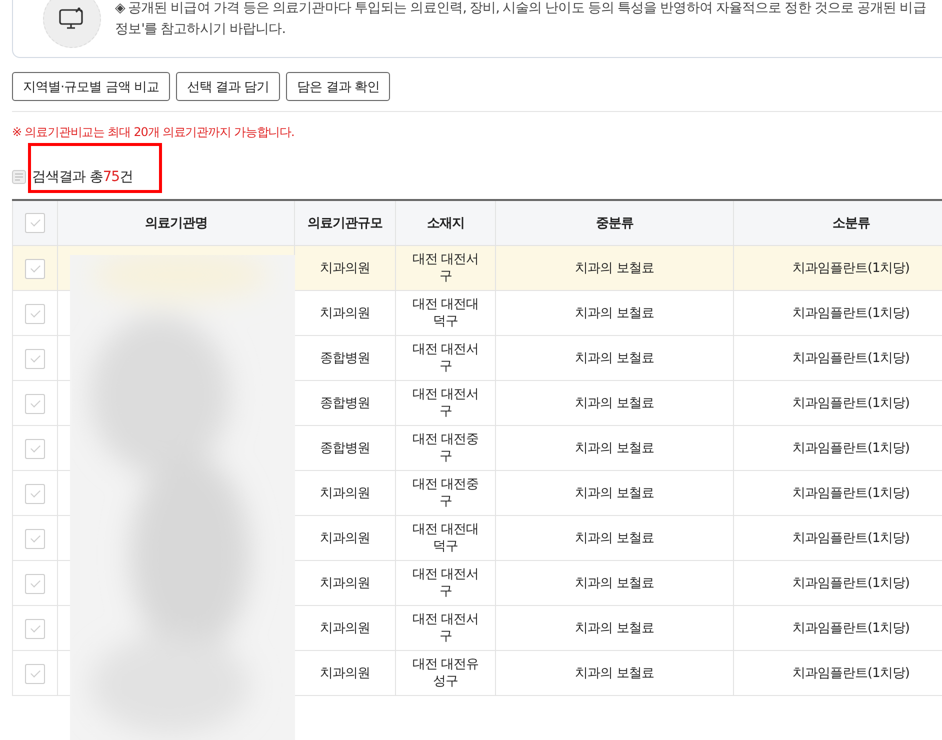  What do you see at coordinates (838, 223) in the screenshot?
I see `column-header: 소분류` at bounding box center [838, 223].